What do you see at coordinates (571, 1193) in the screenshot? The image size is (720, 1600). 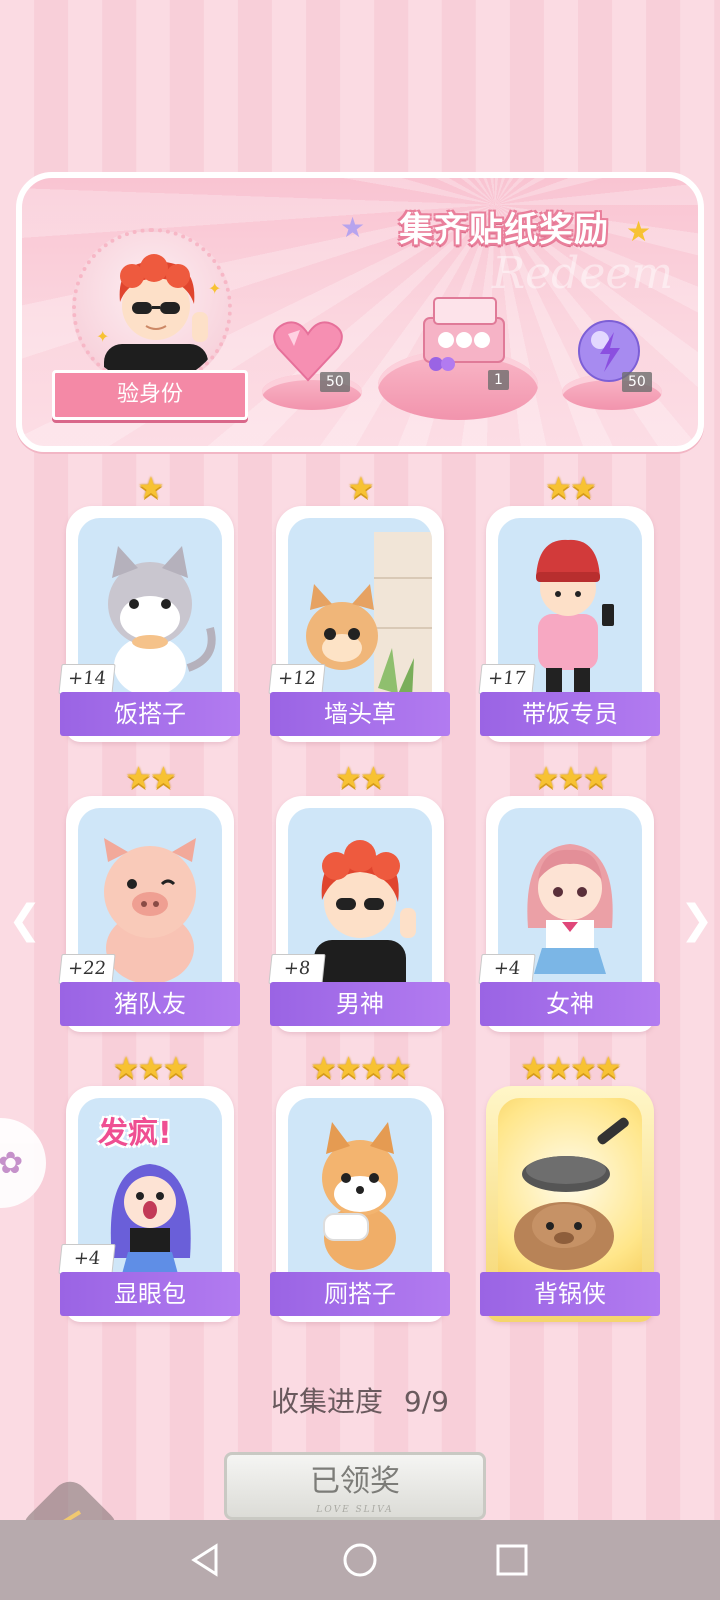 I see `capybara-pan-icon` at bounding box center [571, 1193].